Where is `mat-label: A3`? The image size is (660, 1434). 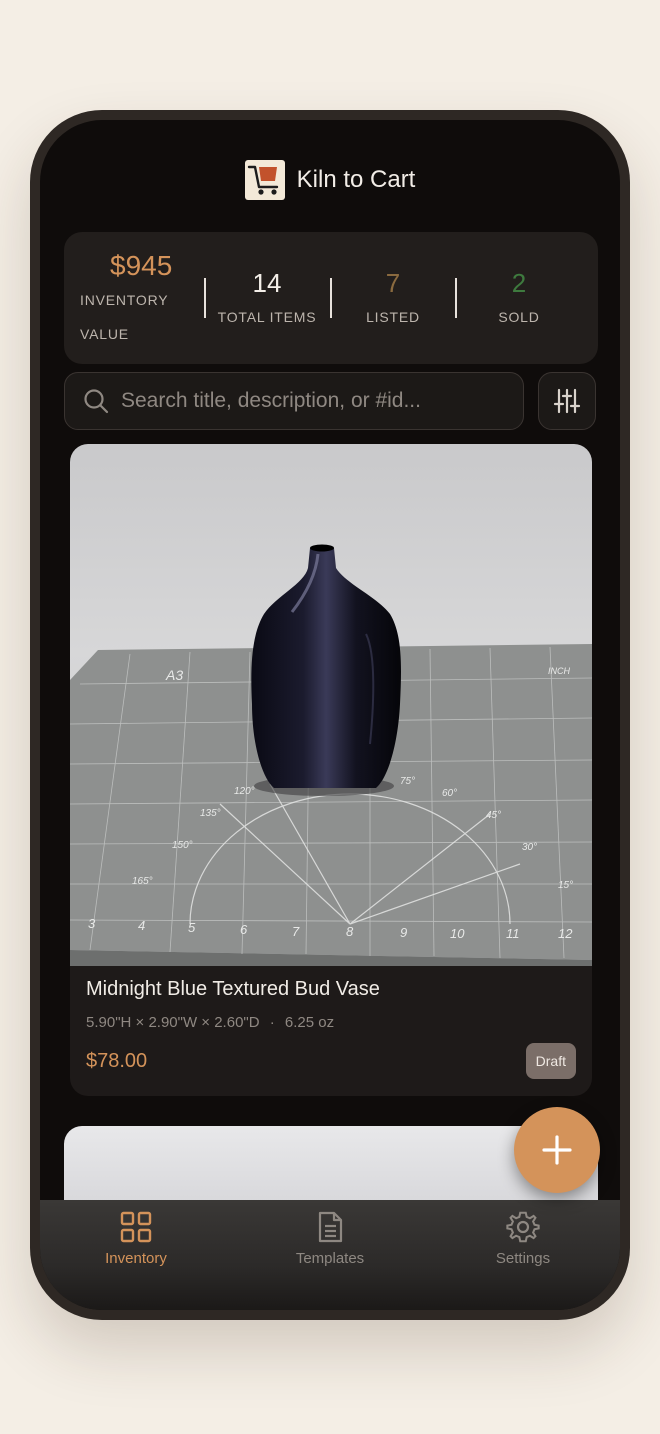
mat-label: A3 is located at coordinates (174, 675).